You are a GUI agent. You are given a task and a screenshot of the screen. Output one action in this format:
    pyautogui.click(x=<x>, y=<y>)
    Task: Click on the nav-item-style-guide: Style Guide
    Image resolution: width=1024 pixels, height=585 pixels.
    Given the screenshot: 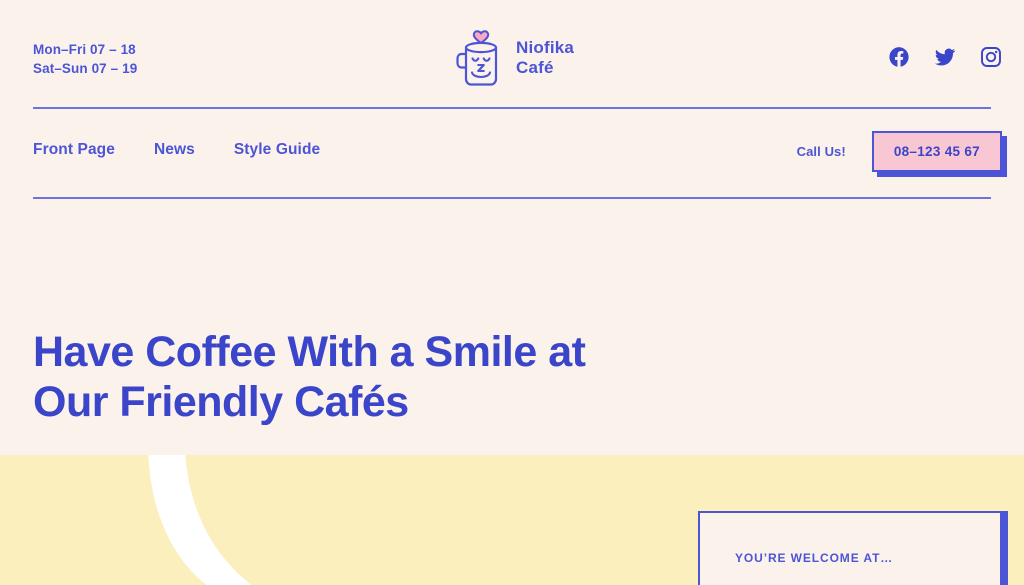 What is the action you would take?
    pyautogui.click(x=277, y=150)
    